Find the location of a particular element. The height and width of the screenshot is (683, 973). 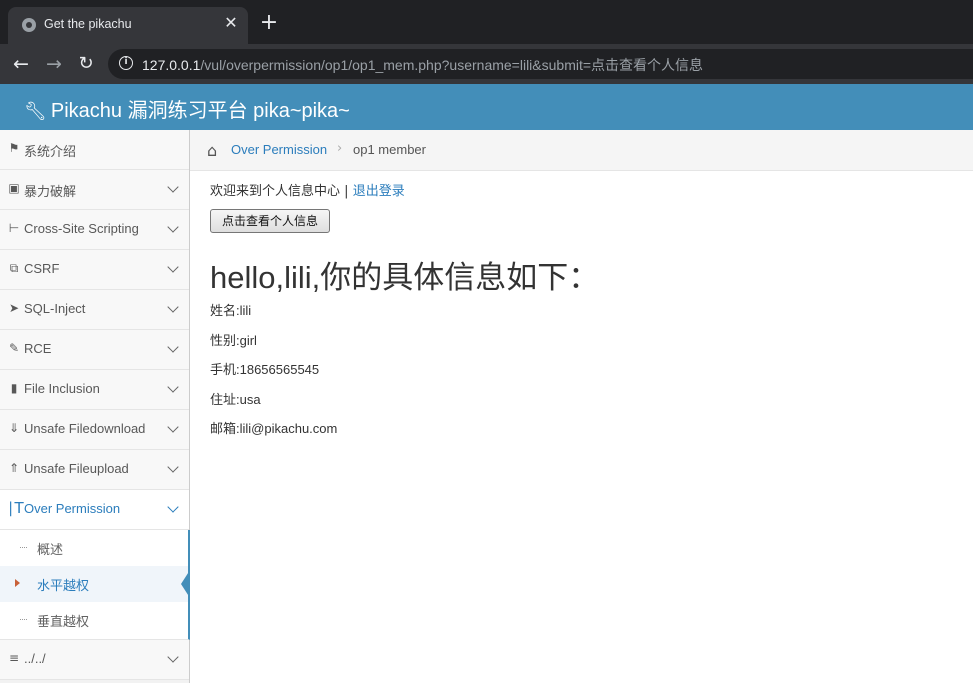

sitemap-icon: ⊢ is located at coordinates (14, 228).